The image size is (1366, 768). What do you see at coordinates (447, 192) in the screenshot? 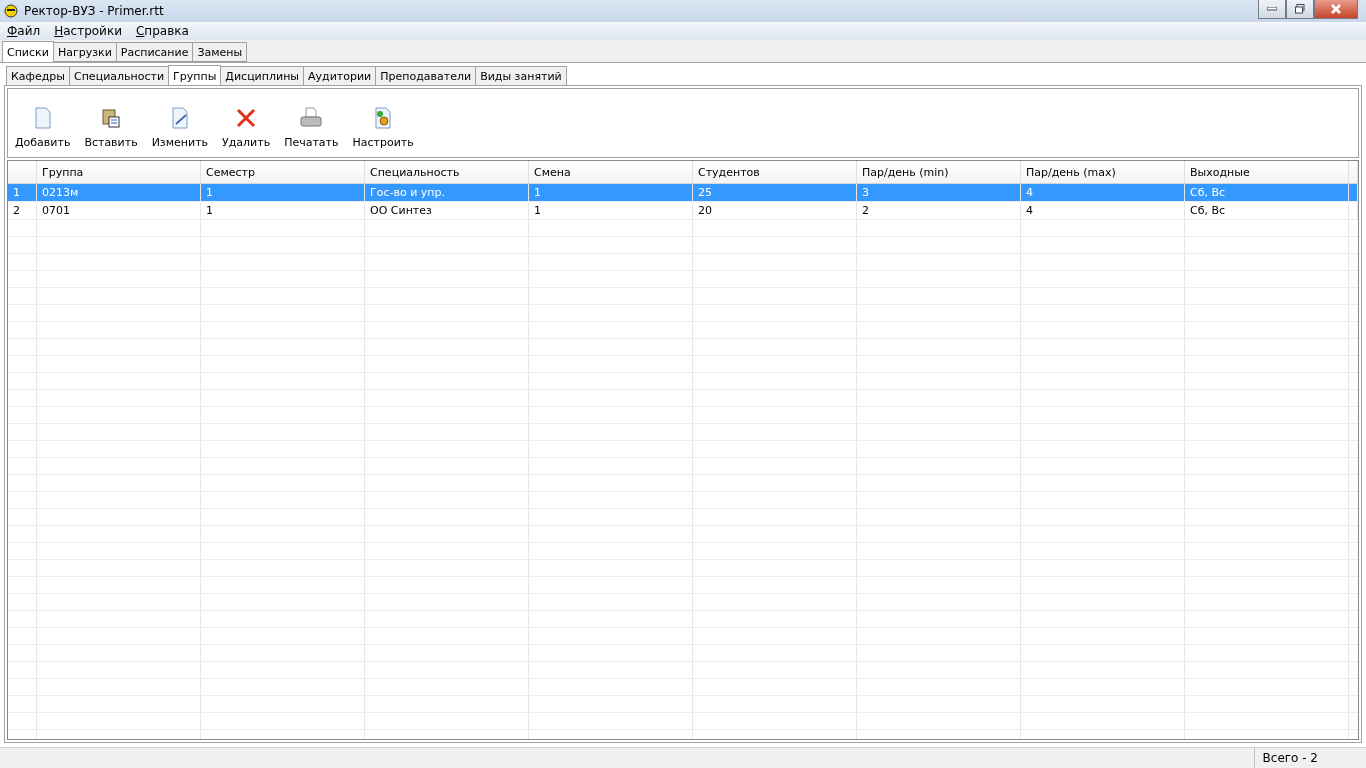
I see `table-cell: Гос-во и упр.` at bounding box center [447, 192].